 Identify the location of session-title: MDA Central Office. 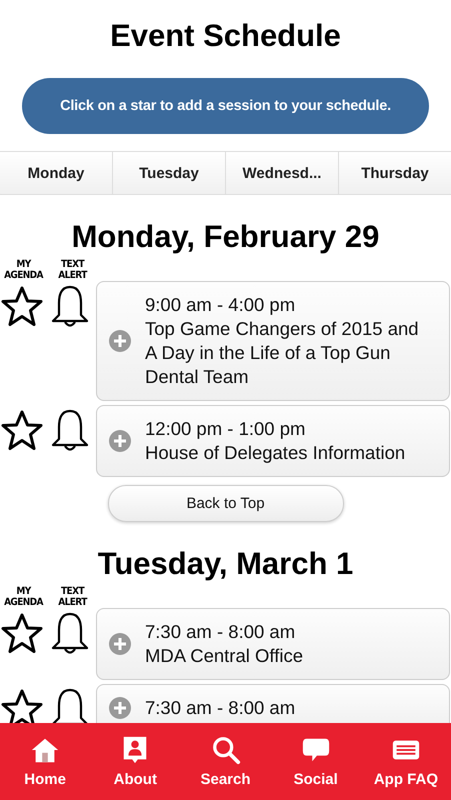
(224, 656).